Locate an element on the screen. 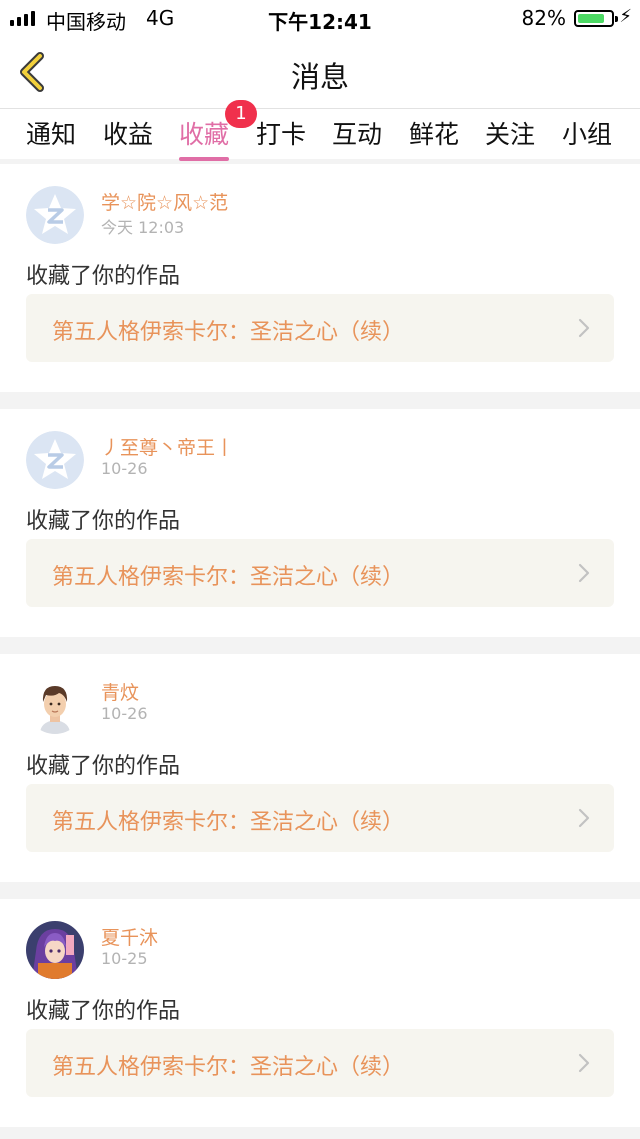  tab-notifications: 通知 is located at coordinates (51, 133).